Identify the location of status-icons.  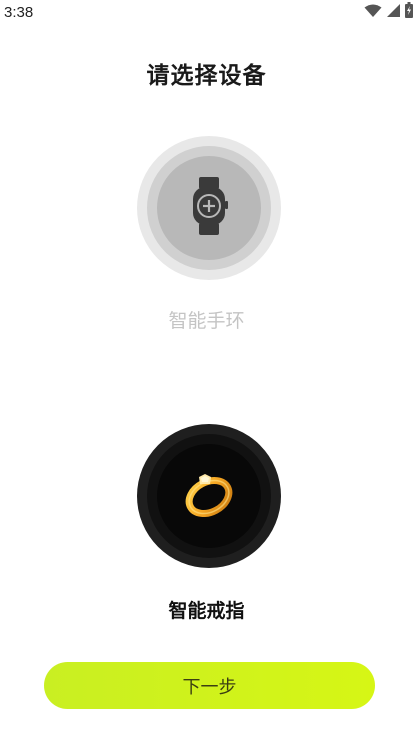
(388, 12).